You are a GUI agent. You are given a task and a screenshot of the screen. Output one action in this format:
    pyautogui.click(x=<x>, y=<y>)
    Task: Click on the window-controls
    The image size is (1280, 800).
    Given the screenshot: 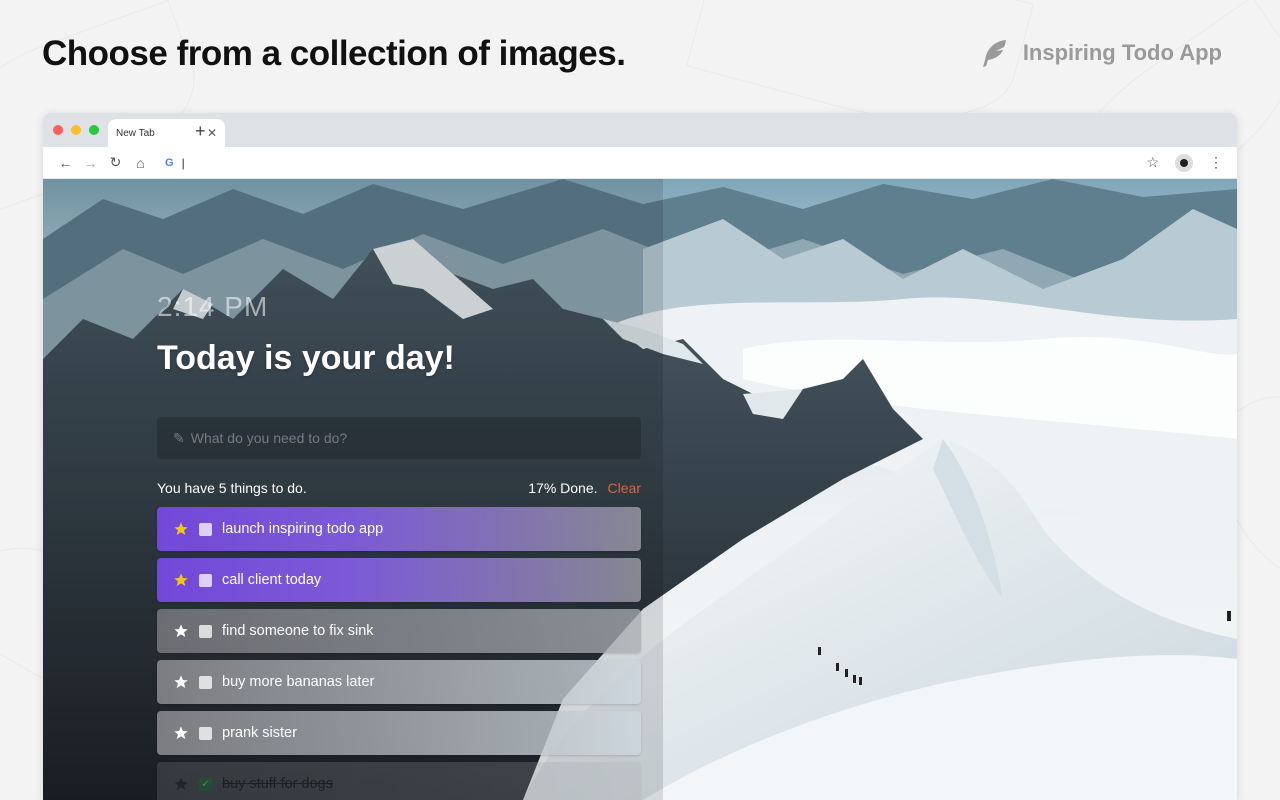 What is the action you would take?
    pyautogui.click(x=76, y=130)
    